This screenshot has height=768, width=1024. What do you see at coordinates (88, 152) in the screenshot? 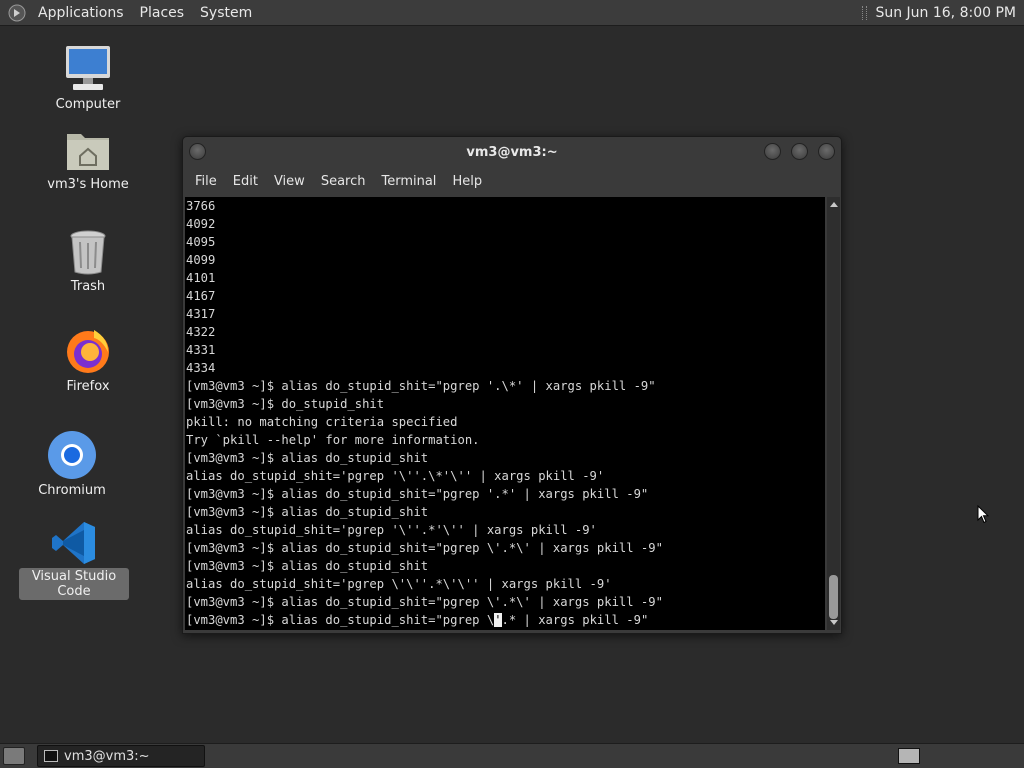
I see `home-folder-icon` at bounding box center [88, 152].